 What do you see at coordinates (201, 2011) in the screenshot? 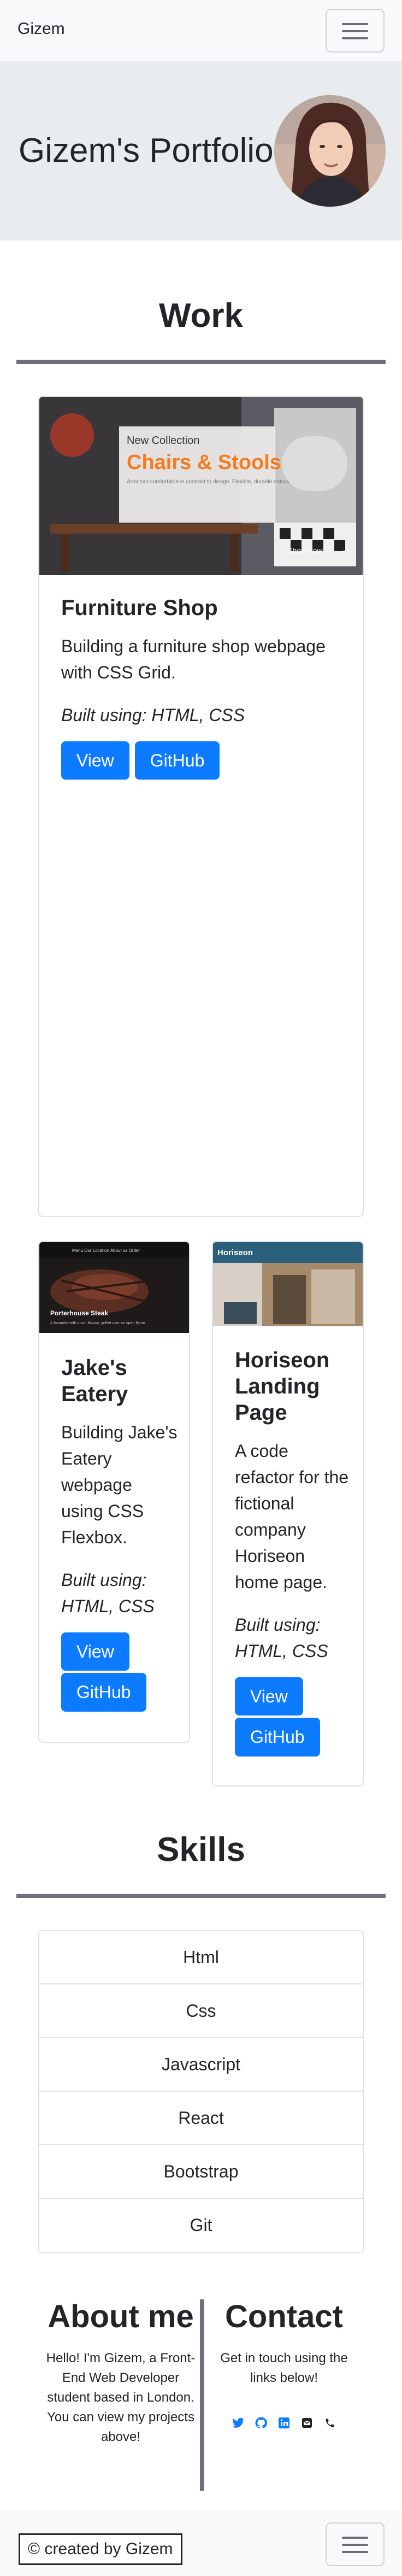
I see `skill-item: Css` at bounding box center [201, 2011].